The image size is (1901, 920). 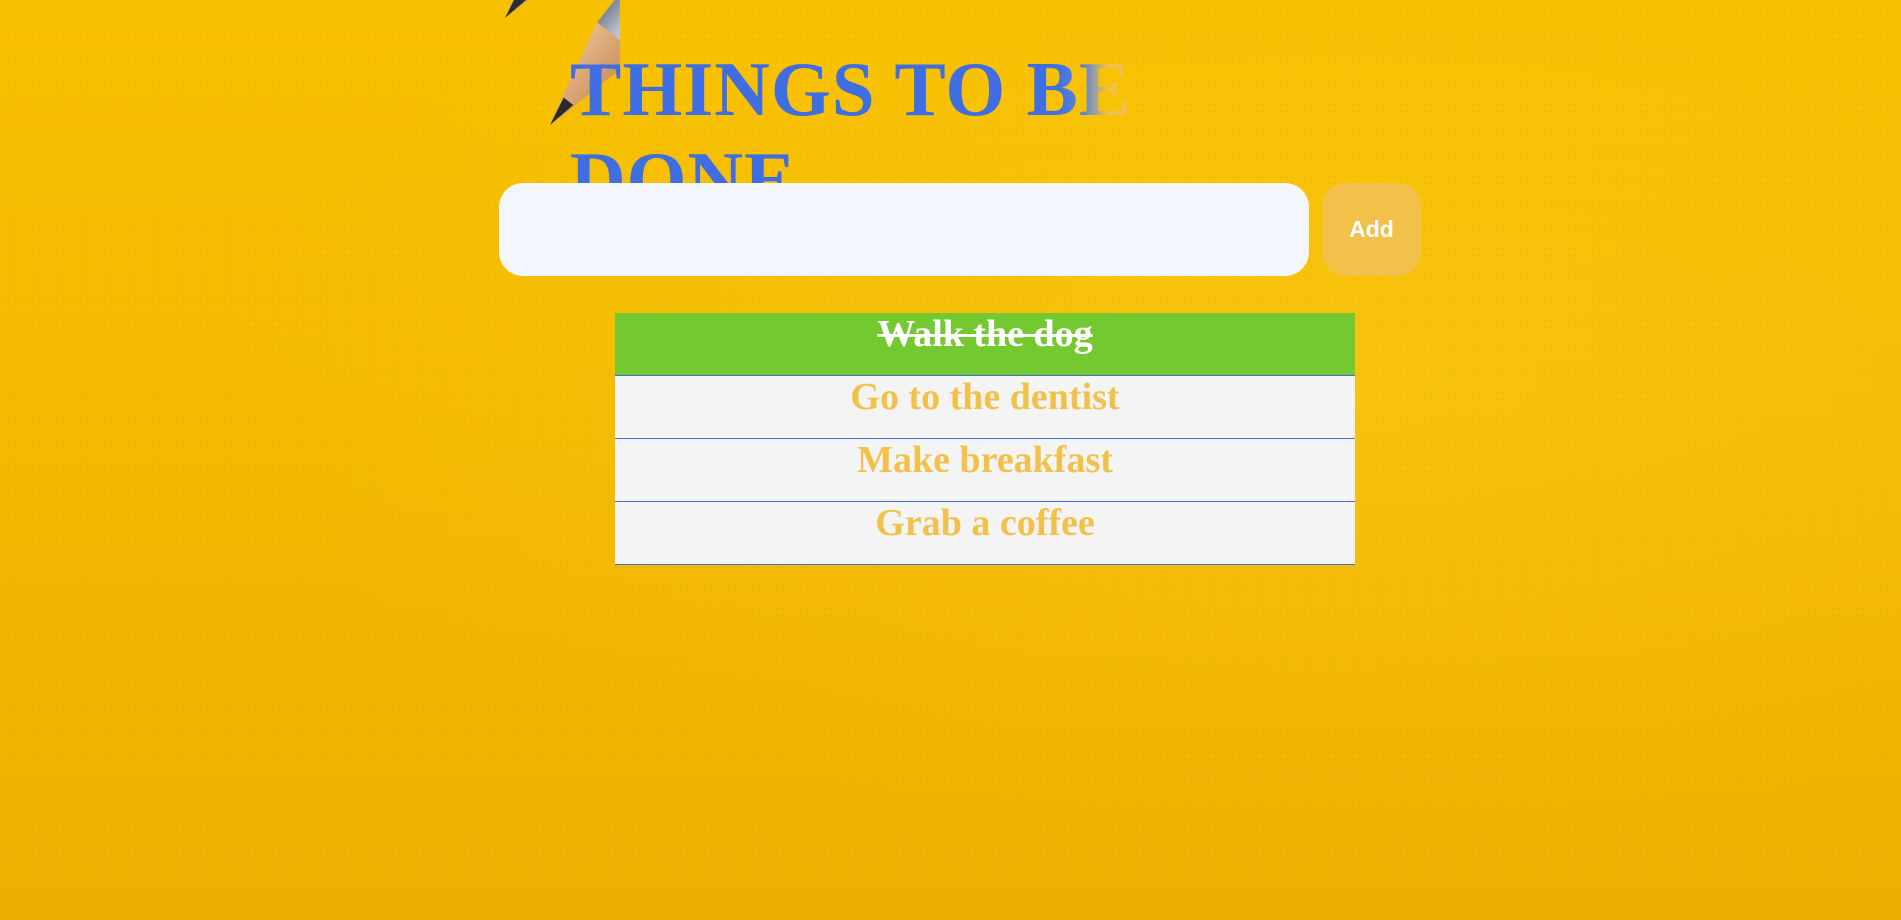 I want to click on pencils-background-image, so click(x=562, y=62).